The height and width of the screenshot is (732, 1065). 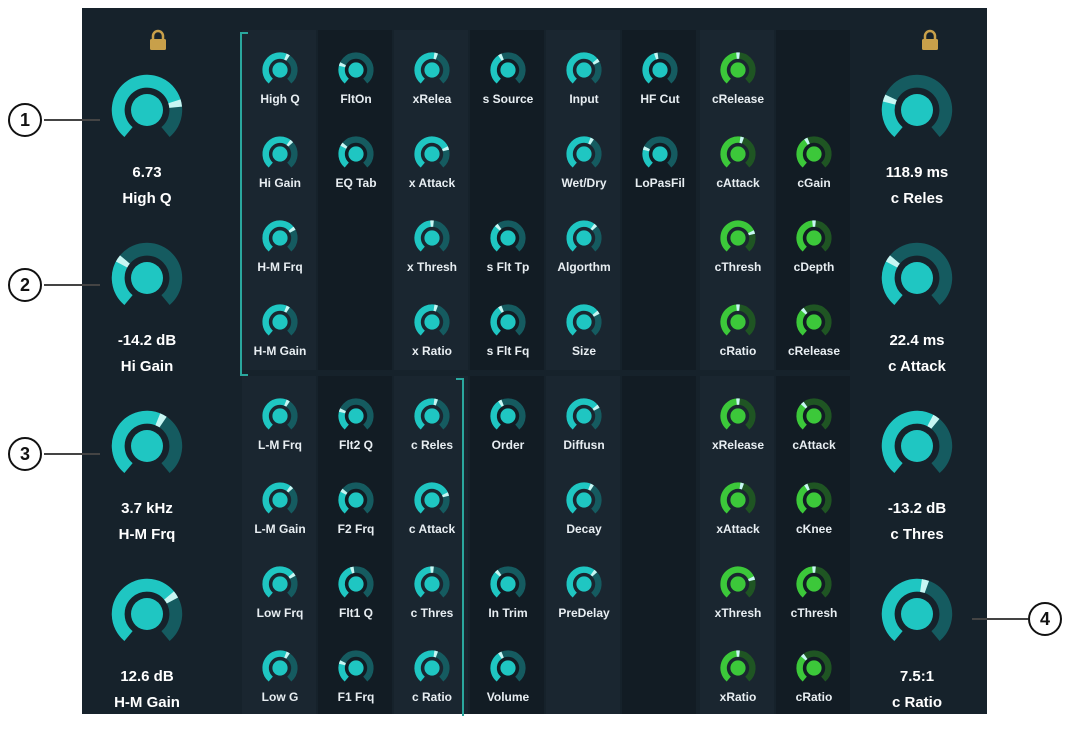 I want to click on group-bracket-eq, so click(x=244, y=204).